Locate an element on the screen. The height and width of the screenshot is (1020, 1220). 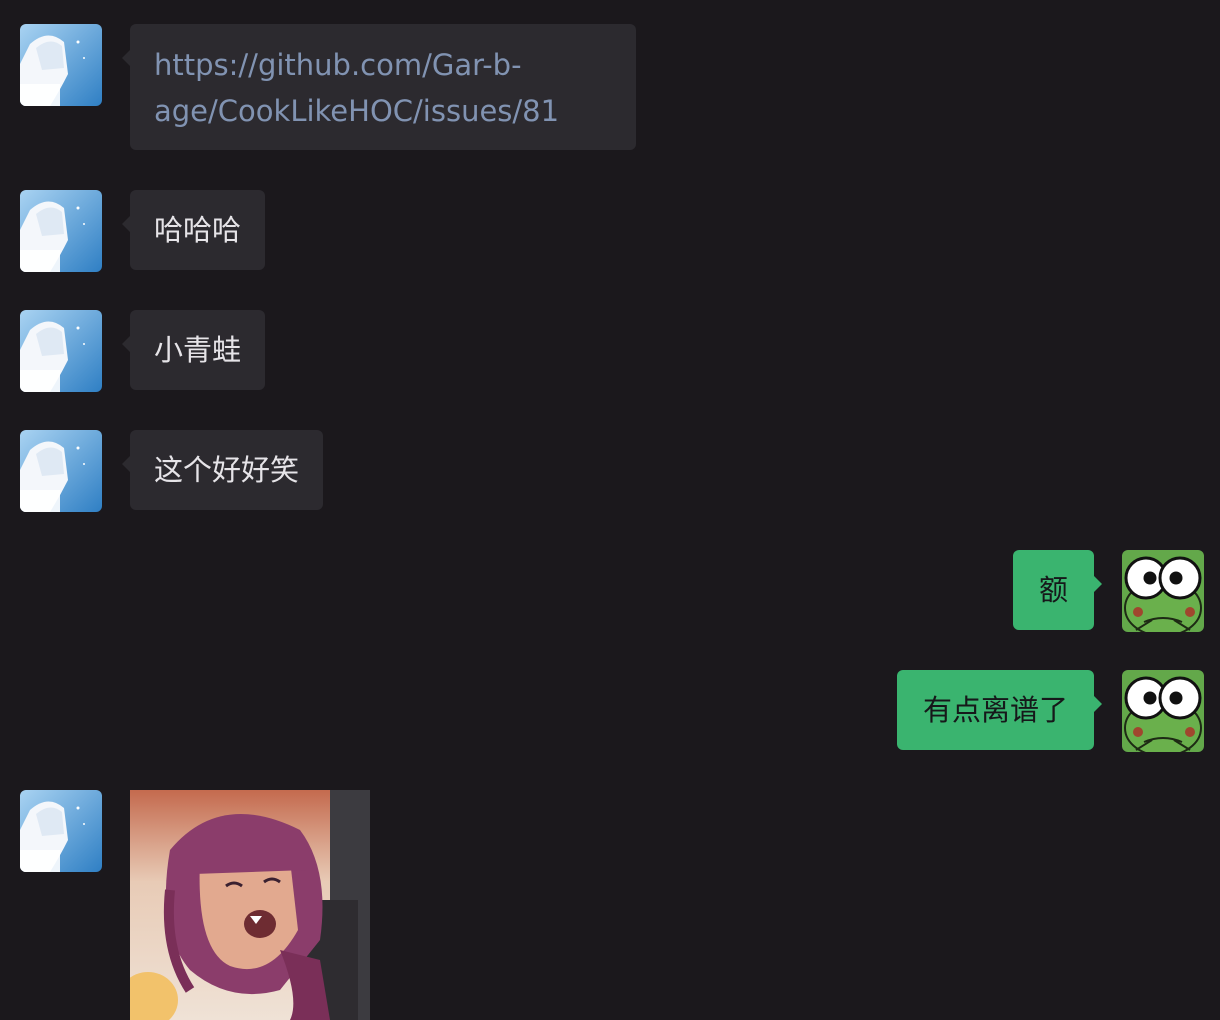
message-text: 有点离谱了 is located at coordinates (995, 710).